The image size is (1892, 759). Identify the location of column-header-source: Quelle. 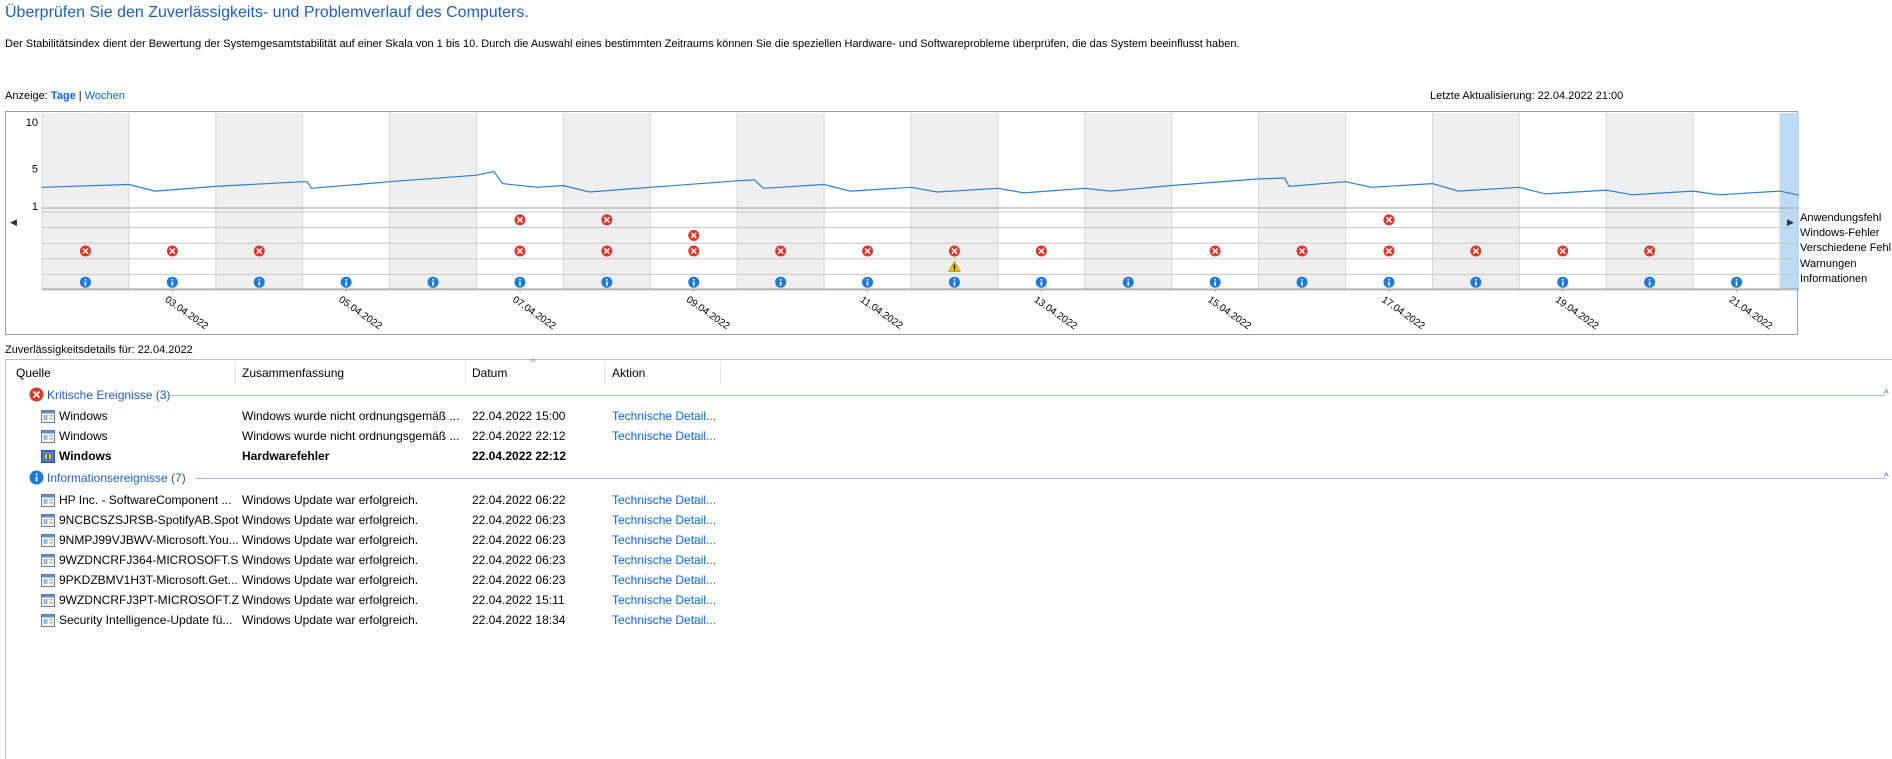
(33, 373).